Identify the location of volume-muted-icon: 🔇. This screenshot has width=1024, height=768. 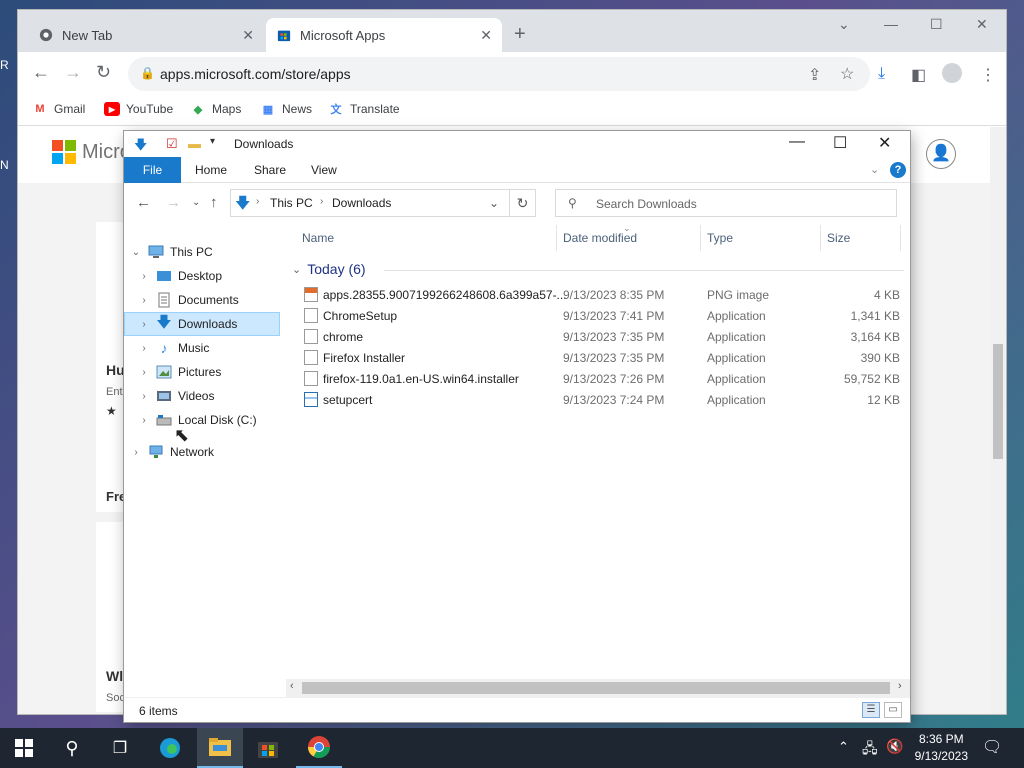
(894, 746).